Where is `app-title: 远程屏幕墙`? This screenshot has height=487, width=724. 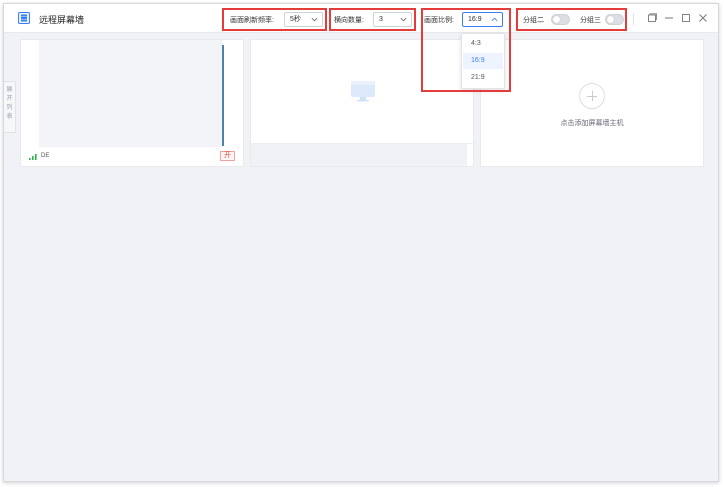 app-title: 远程屏幕墙 is located at coordinates (62, 20).